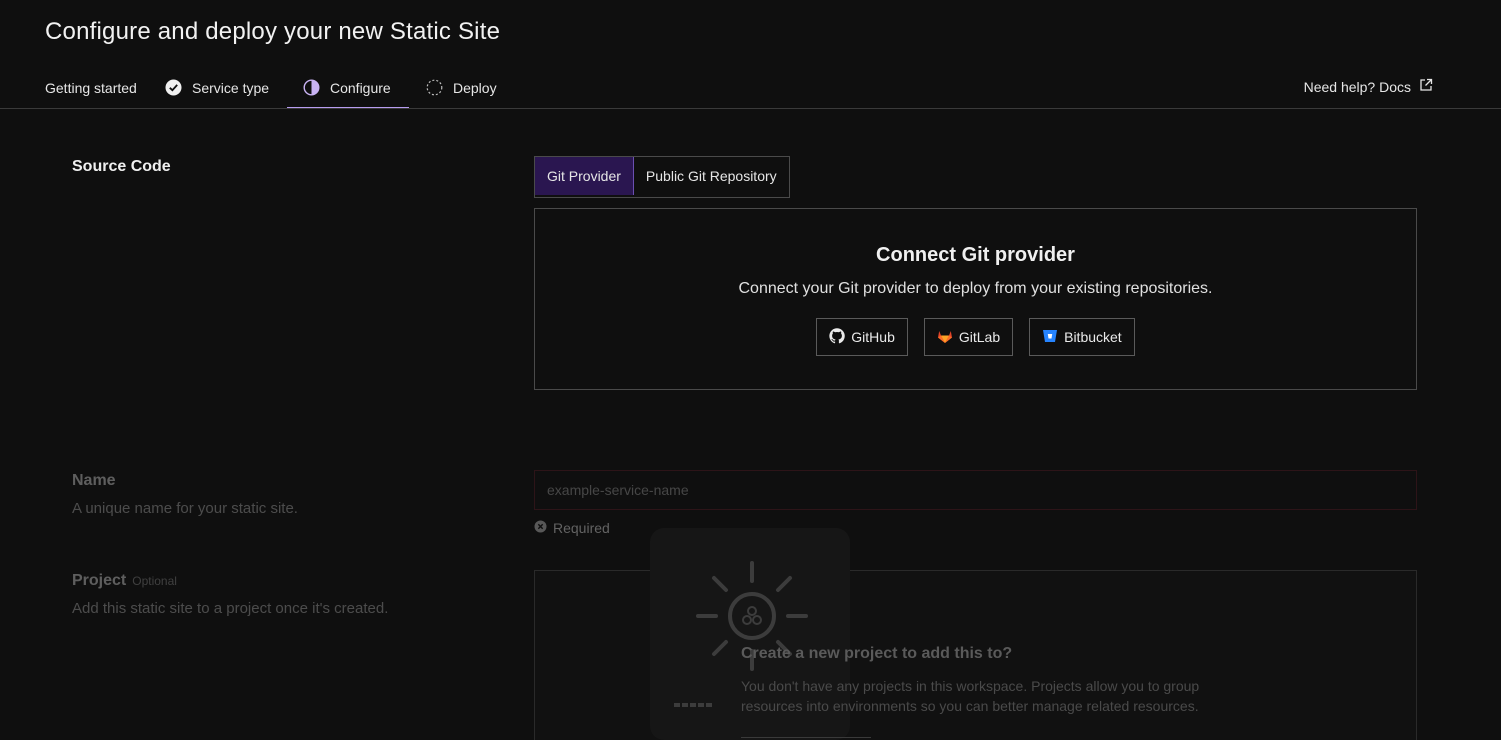 This screenshot has width=1501, height=740. I want to click on bitbucket-button: Bitbucket, so click(1082, 337).